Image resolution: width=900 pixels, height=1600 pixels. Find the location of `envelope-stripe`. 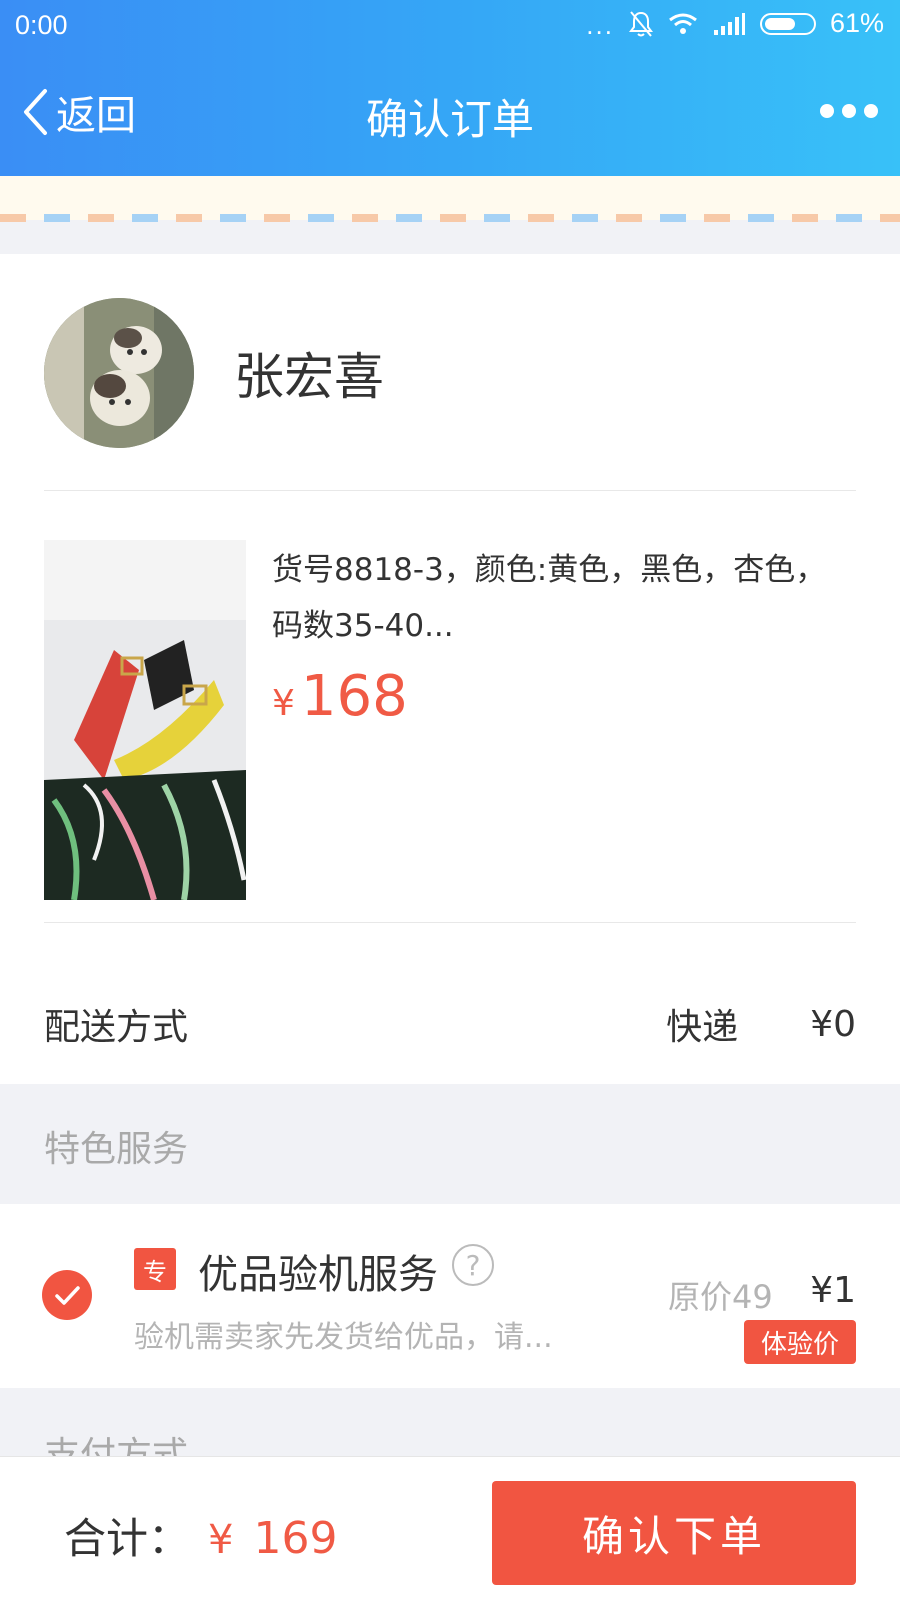

envelope-stripe is located at coordinates (450, 218).